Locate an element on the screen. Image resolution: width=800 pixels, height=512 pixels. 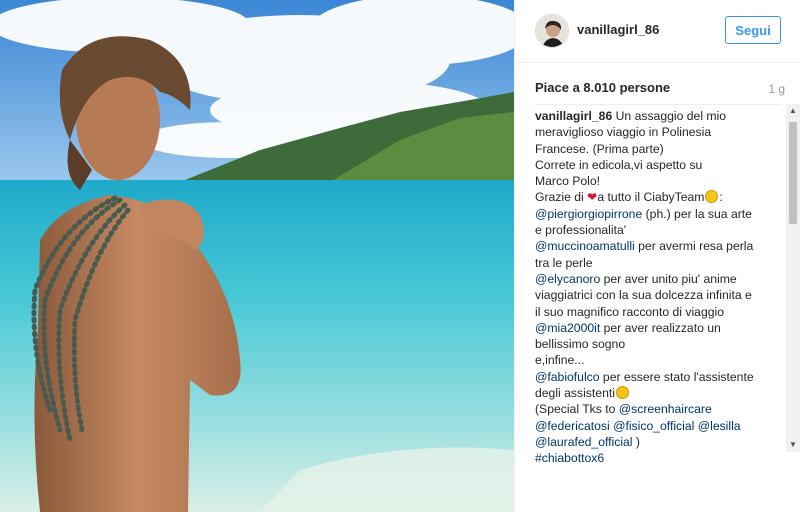
mention-link: @piergiorgiopirrone is located at coordinates (588, 214).